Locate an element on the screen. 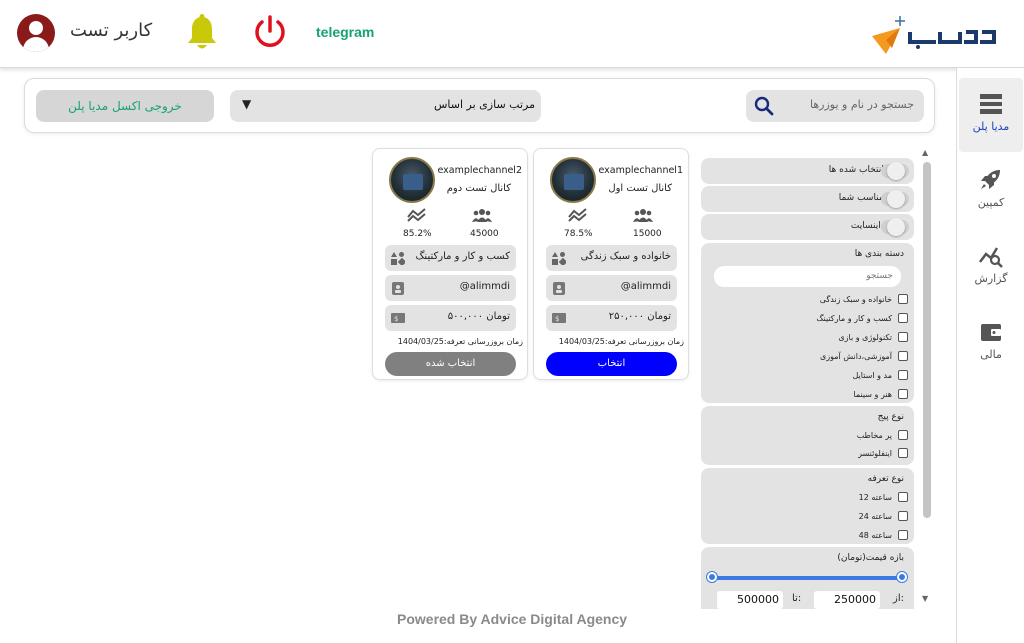 Image resolution: width=1024 pixels, height=643 pixels. category-checkbox-row: هنر و سینما is located at coordinates (880, 394).